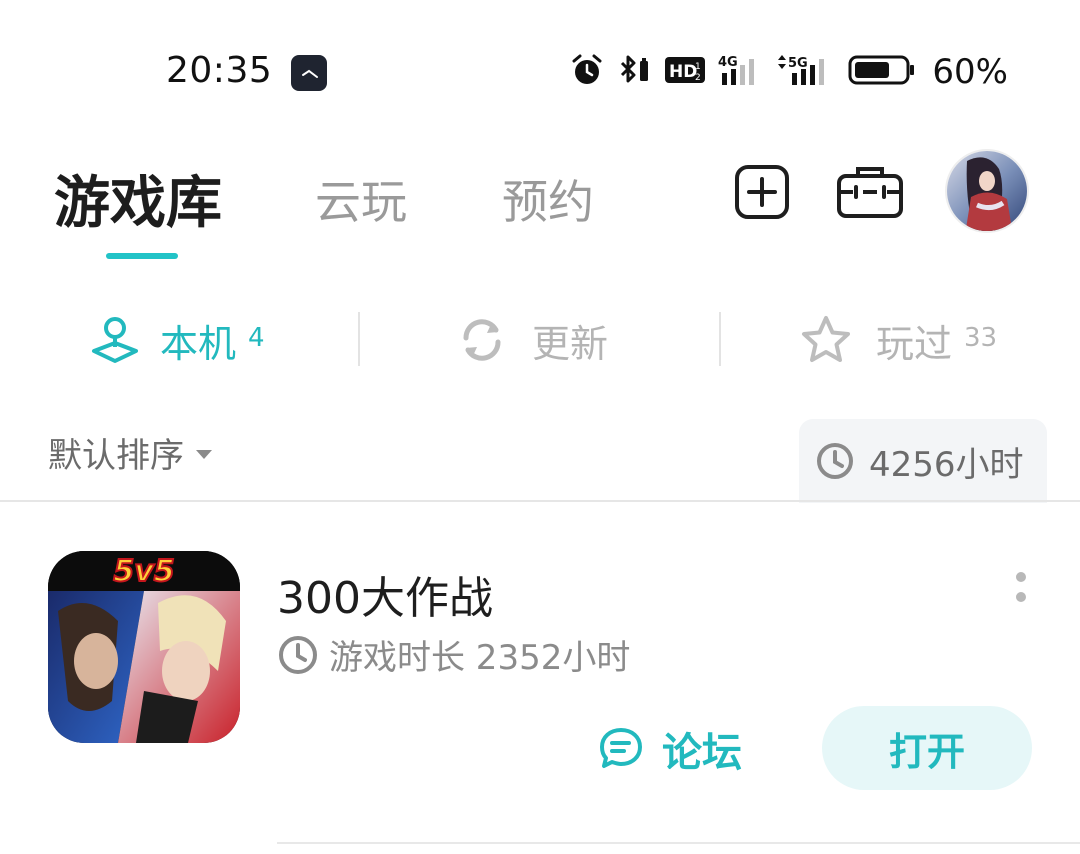 Image resolution: width=1080 pixels, height=854 pixels. I want to click on game-playtime: 游戏时长 2352小时, so click(453, 654).